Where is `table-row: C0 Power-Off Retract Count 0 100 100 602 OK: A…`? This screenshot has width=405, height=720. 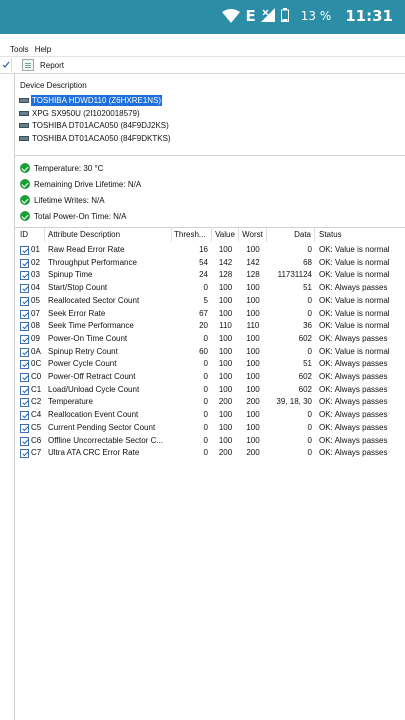
table-row: C0 Power-Off Retract Count 0 100 100 602 OK: A… is located at coordinates (210, 377).